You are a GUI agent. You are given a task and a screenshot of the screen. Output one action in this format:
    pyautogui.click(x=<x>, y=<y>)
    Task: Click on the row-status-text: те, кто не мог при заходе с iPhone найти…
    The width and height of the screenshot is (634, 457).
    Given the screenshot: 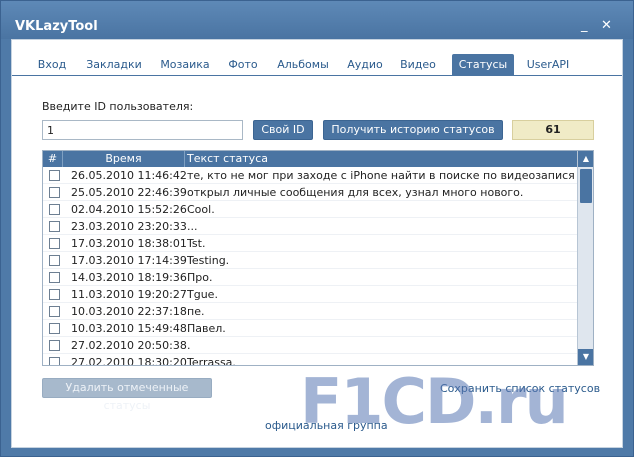 What is the action you would take?
    pyautogui.click(x=381, y=175)
    